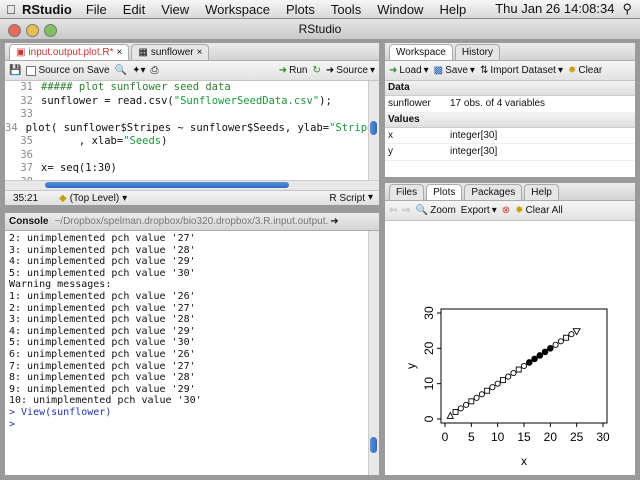 Image resolution: width=640 pixels, height=480 pixels. Describe the element at coordinates (393, 210) in the screenshot. I see `back-arrow-icon: ⇦` at that location.